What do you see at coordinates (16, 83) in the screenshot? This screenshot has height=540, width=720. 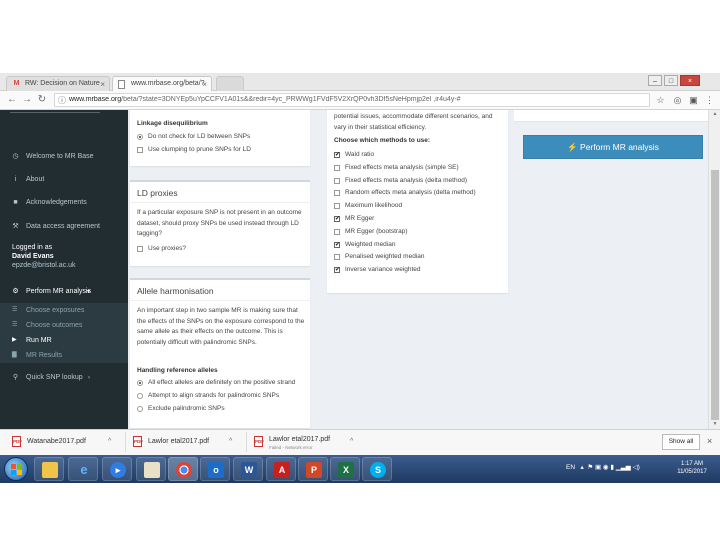 I see `gmail-icon: M` at bounding box center [16, 83].